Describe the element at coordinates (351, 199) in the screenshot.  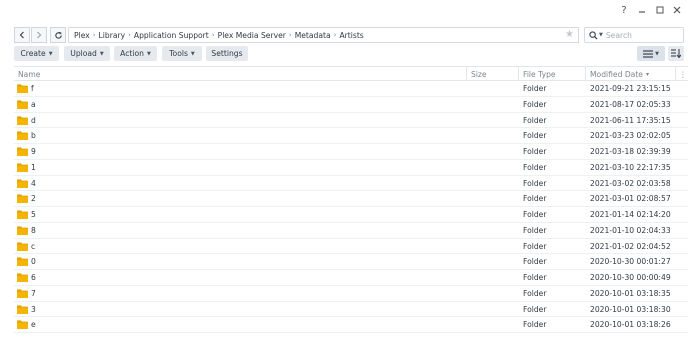
I see `table-row: 2 Folder 2021-03-01 02:08:57` at that location.